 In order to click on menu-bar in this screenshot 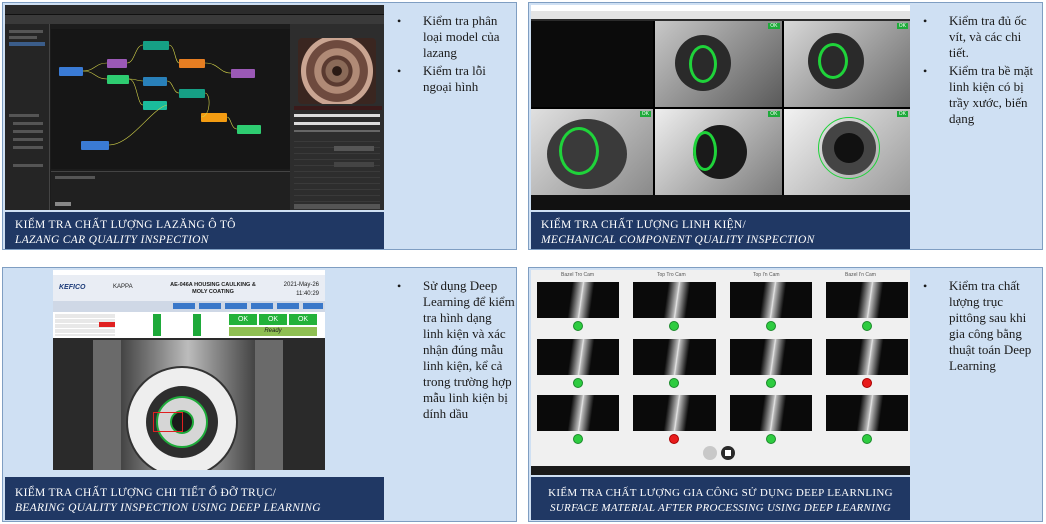, I will do `click(194, 10)`.